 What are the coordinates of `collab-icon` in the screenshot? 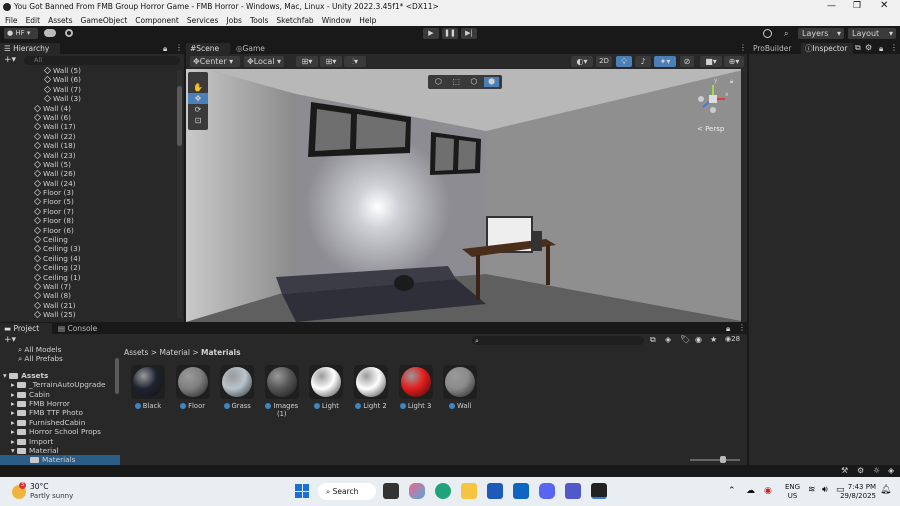 It's located at (69, 33).